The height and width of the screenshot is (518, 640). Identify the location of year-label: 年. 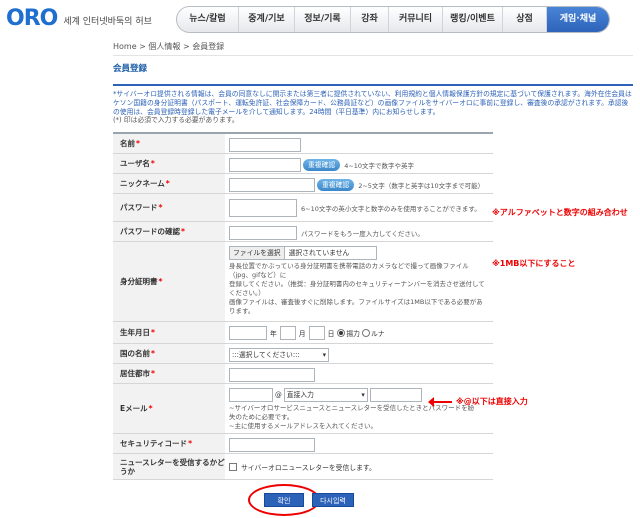
(273, 334).